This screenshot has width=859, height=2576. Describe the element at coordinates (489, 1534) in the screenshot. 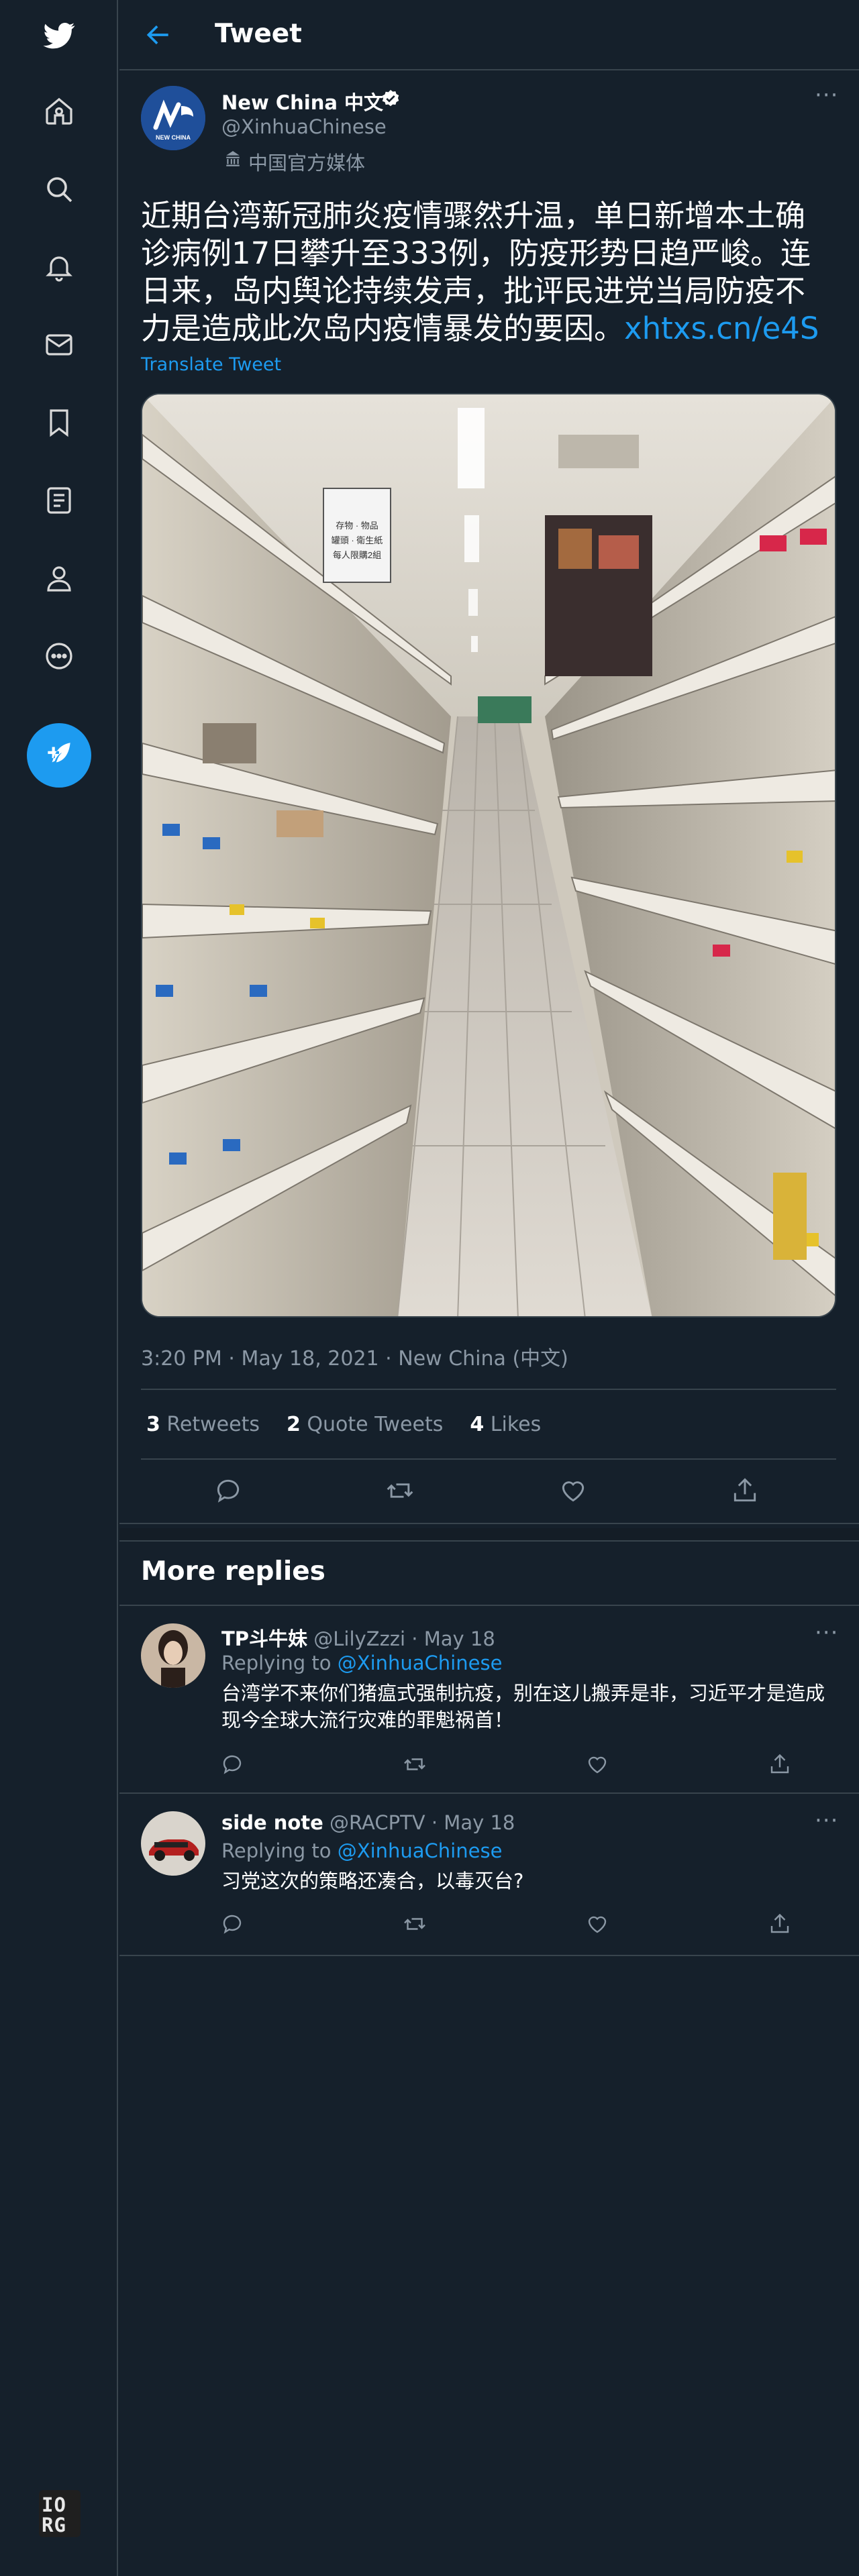

I see `section-gap` at that location.